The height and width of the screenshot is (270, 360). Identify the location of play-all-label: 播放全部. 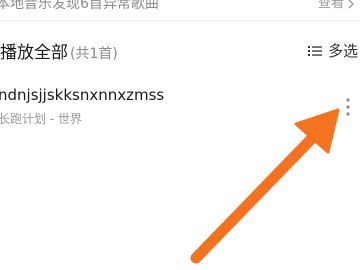
(34, 53).